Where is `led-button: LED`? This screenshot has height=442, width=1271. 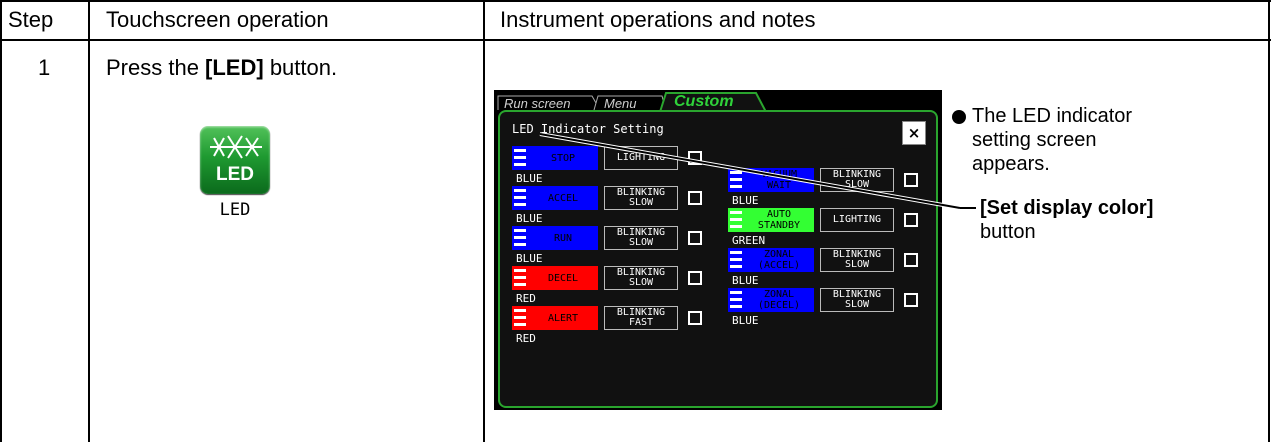 led-button: LED is located at coordinates (235, 160).